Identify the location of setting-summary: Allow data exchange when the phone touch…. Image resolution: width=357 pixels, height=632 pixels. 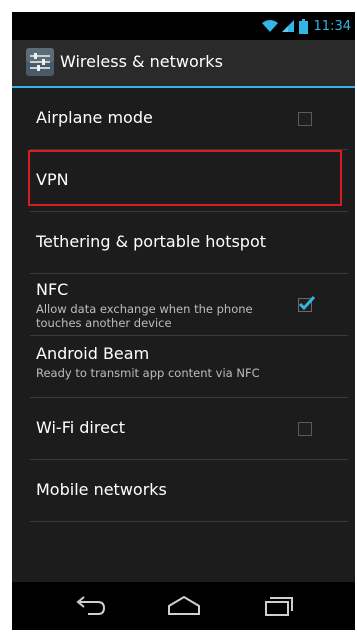
(144, 316).